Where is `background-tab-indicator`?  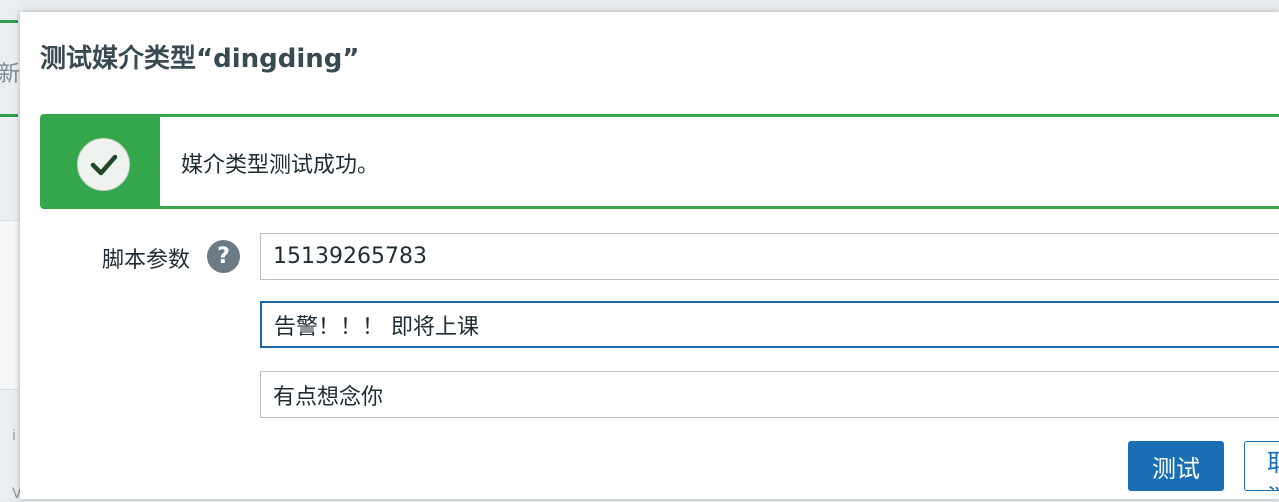
background-tab-indicator is located at coordinates (9, 21).